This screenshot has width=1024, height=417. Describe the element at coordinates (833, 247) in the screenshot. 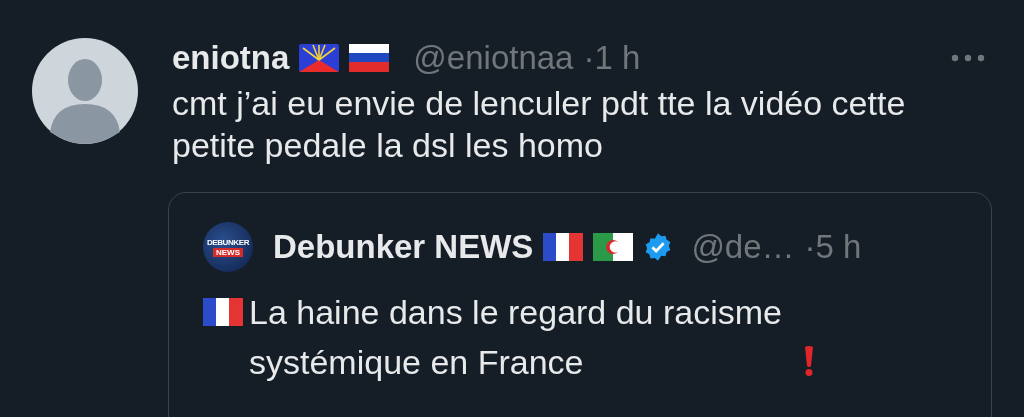

I see `post-time: ·5 h` at that location.